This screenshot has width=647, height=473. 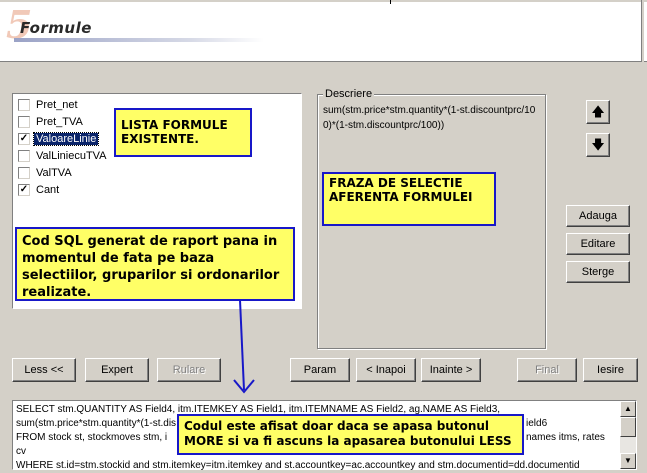 I want to click on scroll-down-button: ▼, so click(x=628, y=461).